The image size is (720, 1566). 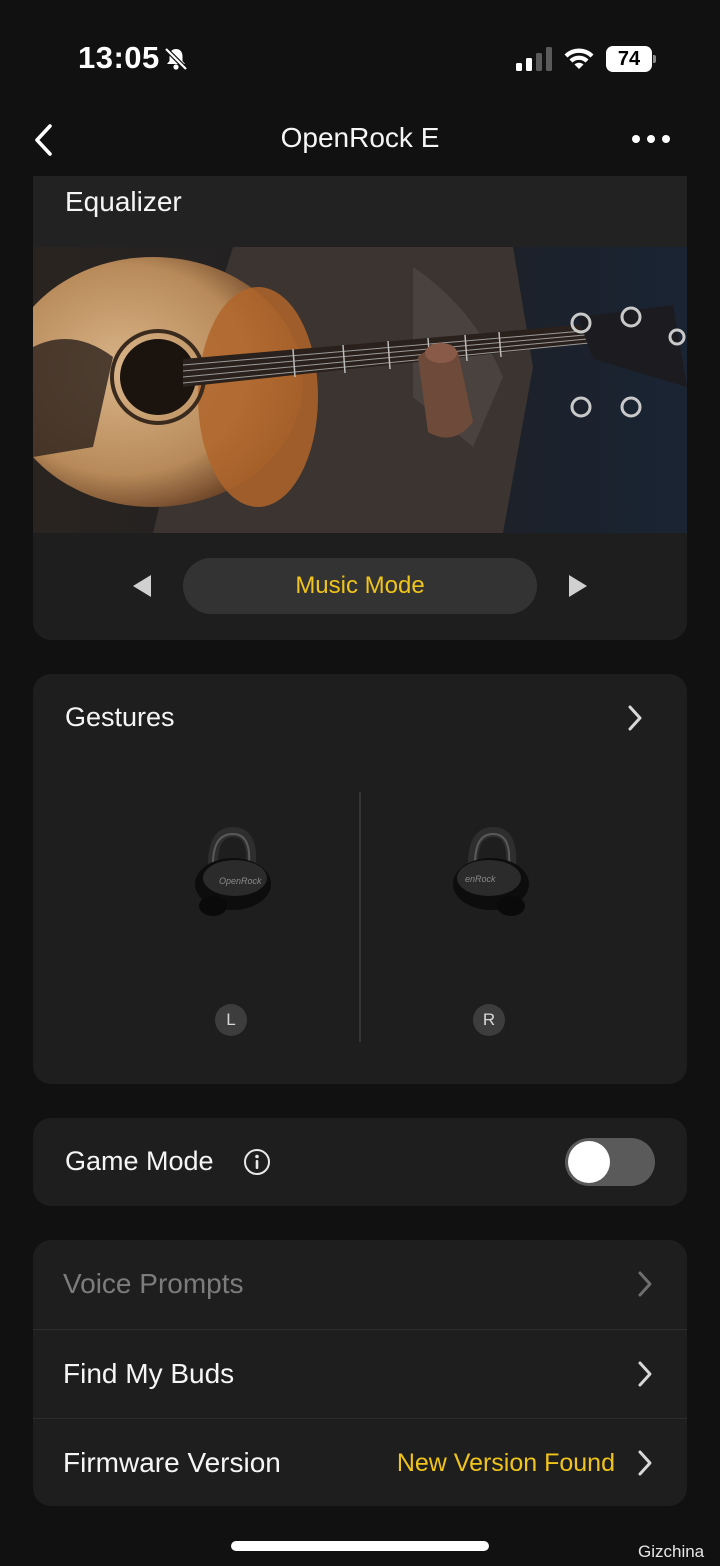 I want to click on right-side-badge: R, so click(x=489, y=1020).